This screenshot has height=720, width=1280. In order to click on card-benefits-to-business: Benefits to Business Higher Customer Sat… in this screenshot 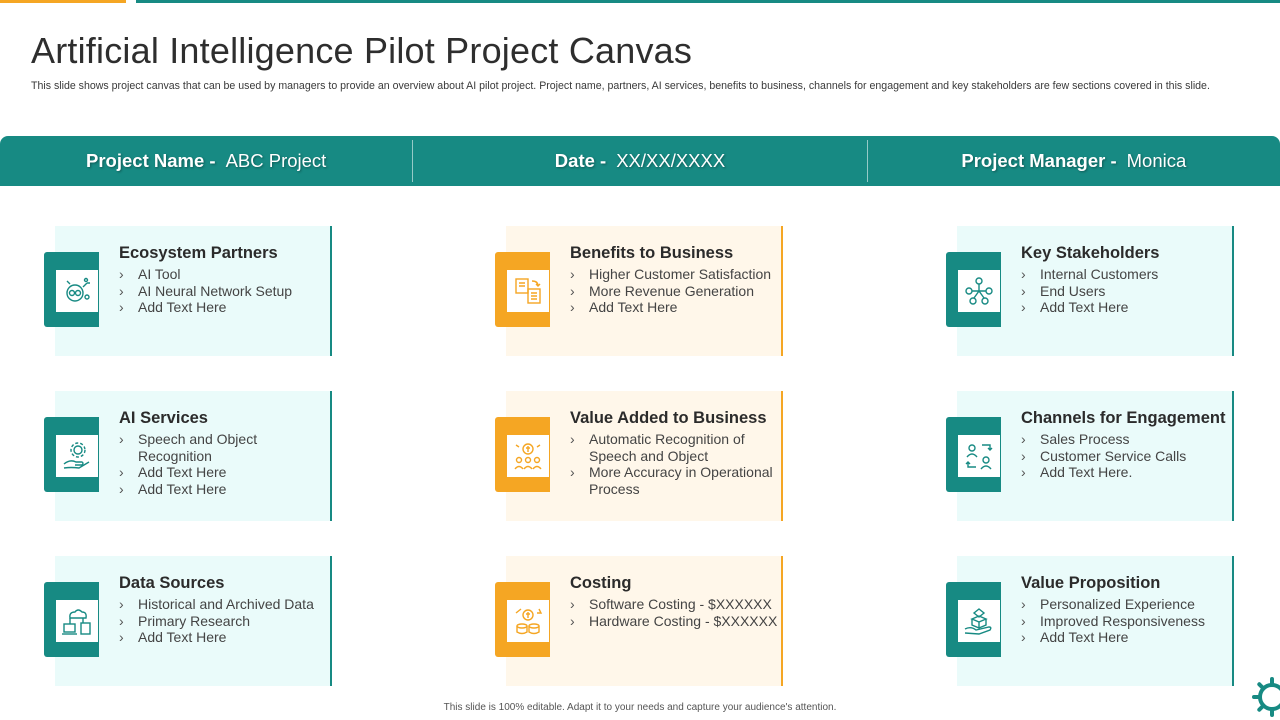, I will do `click(639, 291)`.